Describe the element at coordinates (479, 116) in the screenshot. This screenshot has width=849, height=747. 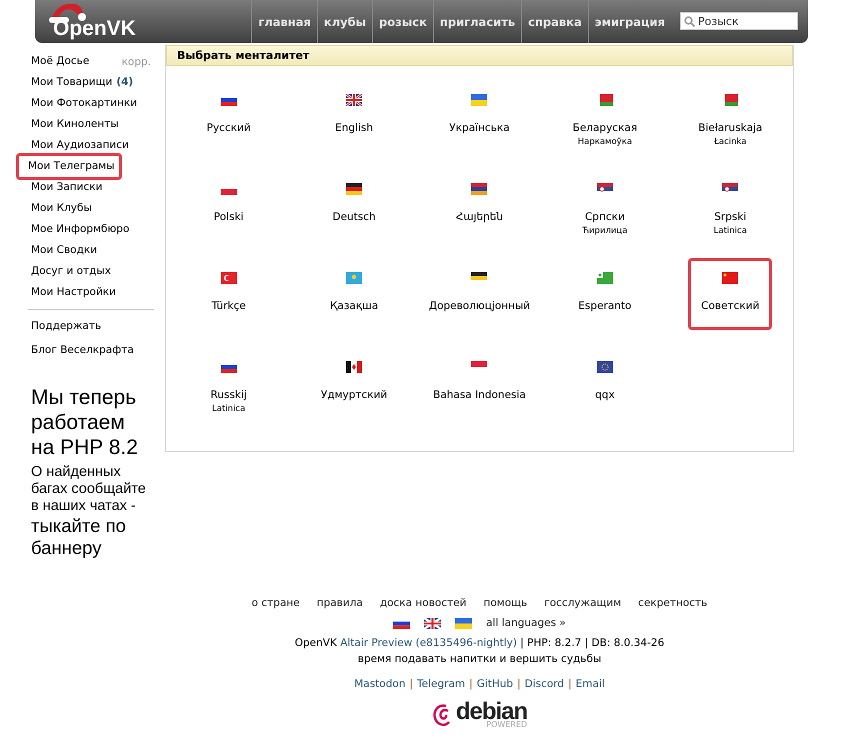
I see `language-option: Українська` at that location.